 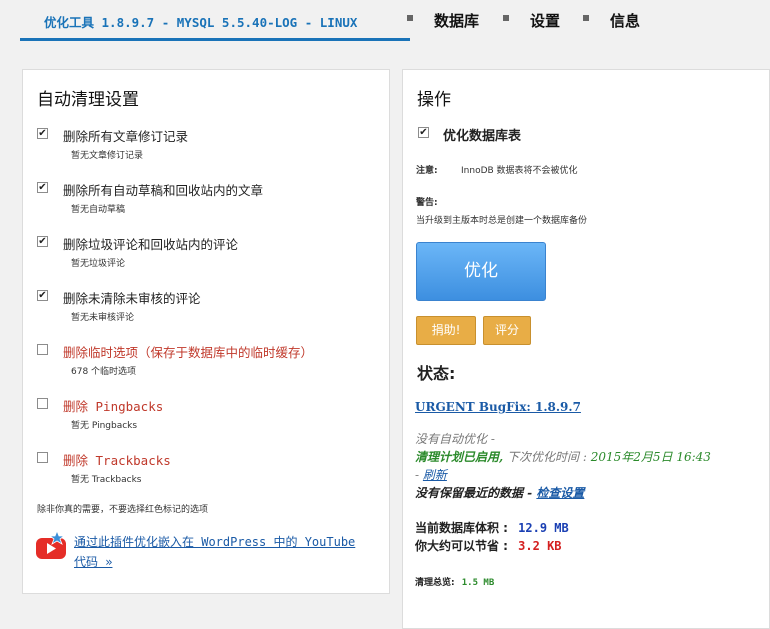 What do you see at coordinates (435, 475) in the screenshot?
I see `refresh-link: 刷新` at bounding box center [435, 475].